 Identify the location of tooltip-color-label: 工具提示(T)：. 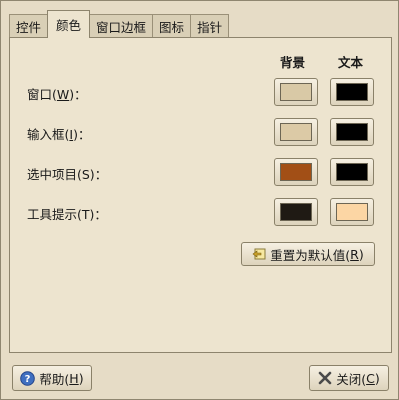
(67, 214).